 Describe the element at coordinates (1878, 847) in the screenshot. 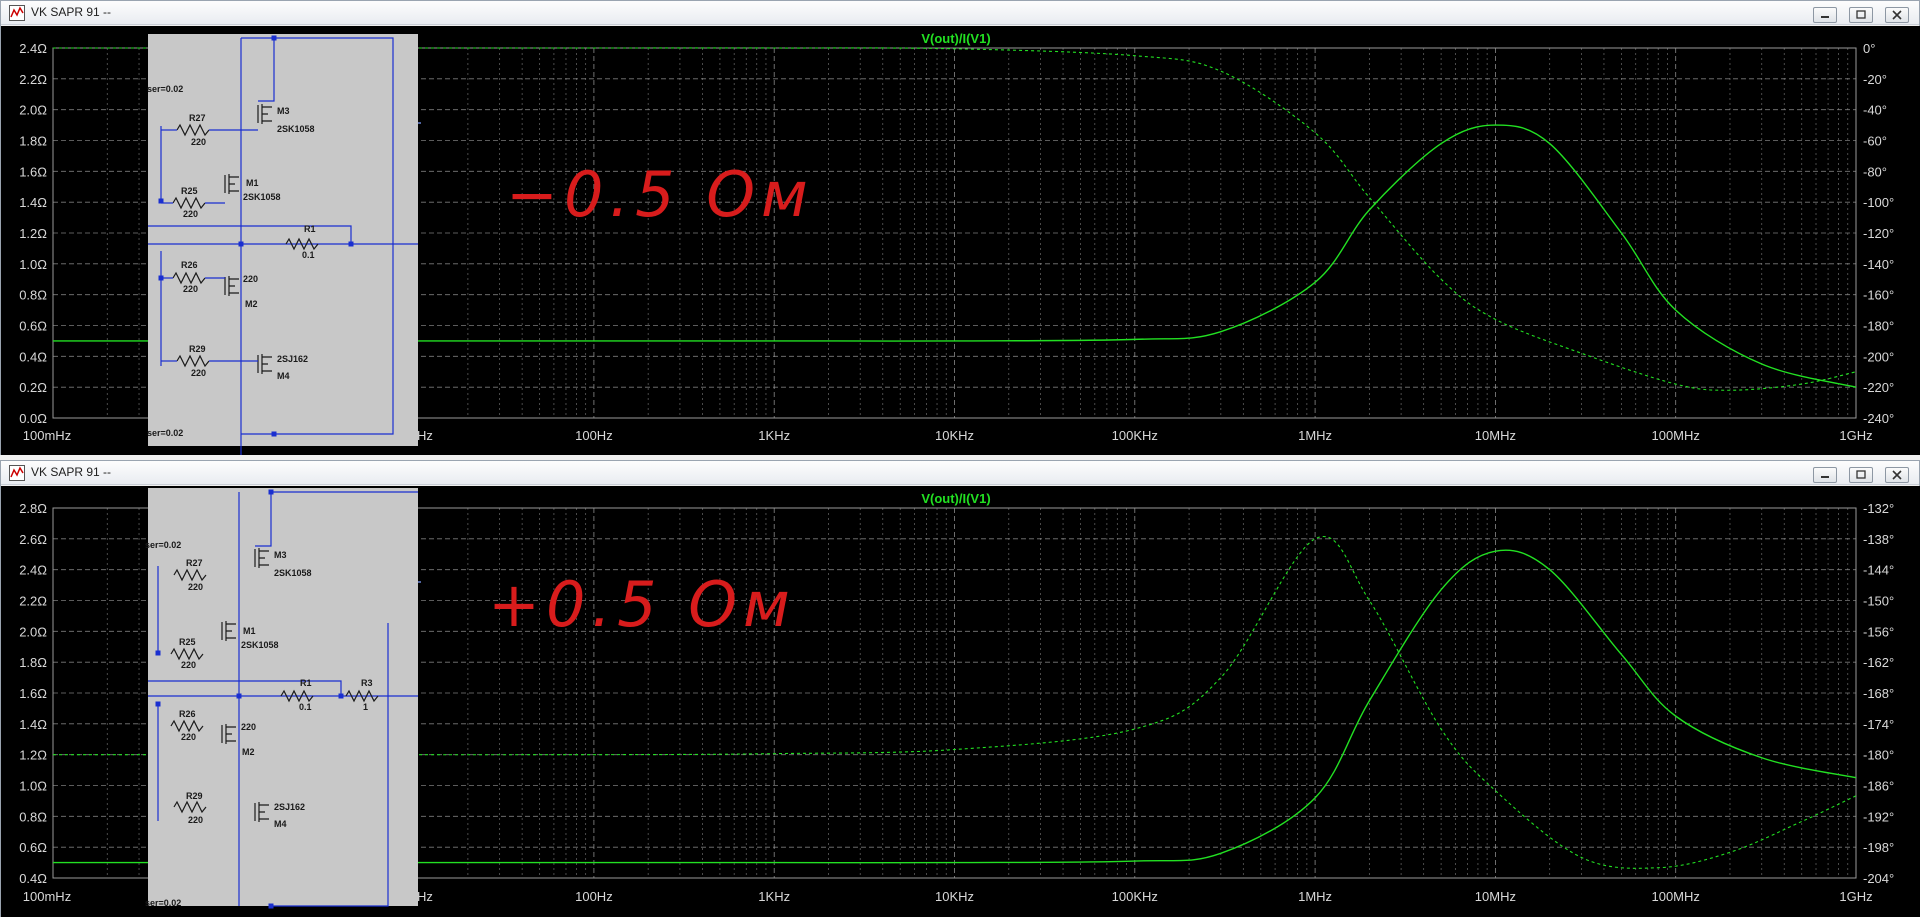

I see `right-axis-tick-label: -198°` at that location.